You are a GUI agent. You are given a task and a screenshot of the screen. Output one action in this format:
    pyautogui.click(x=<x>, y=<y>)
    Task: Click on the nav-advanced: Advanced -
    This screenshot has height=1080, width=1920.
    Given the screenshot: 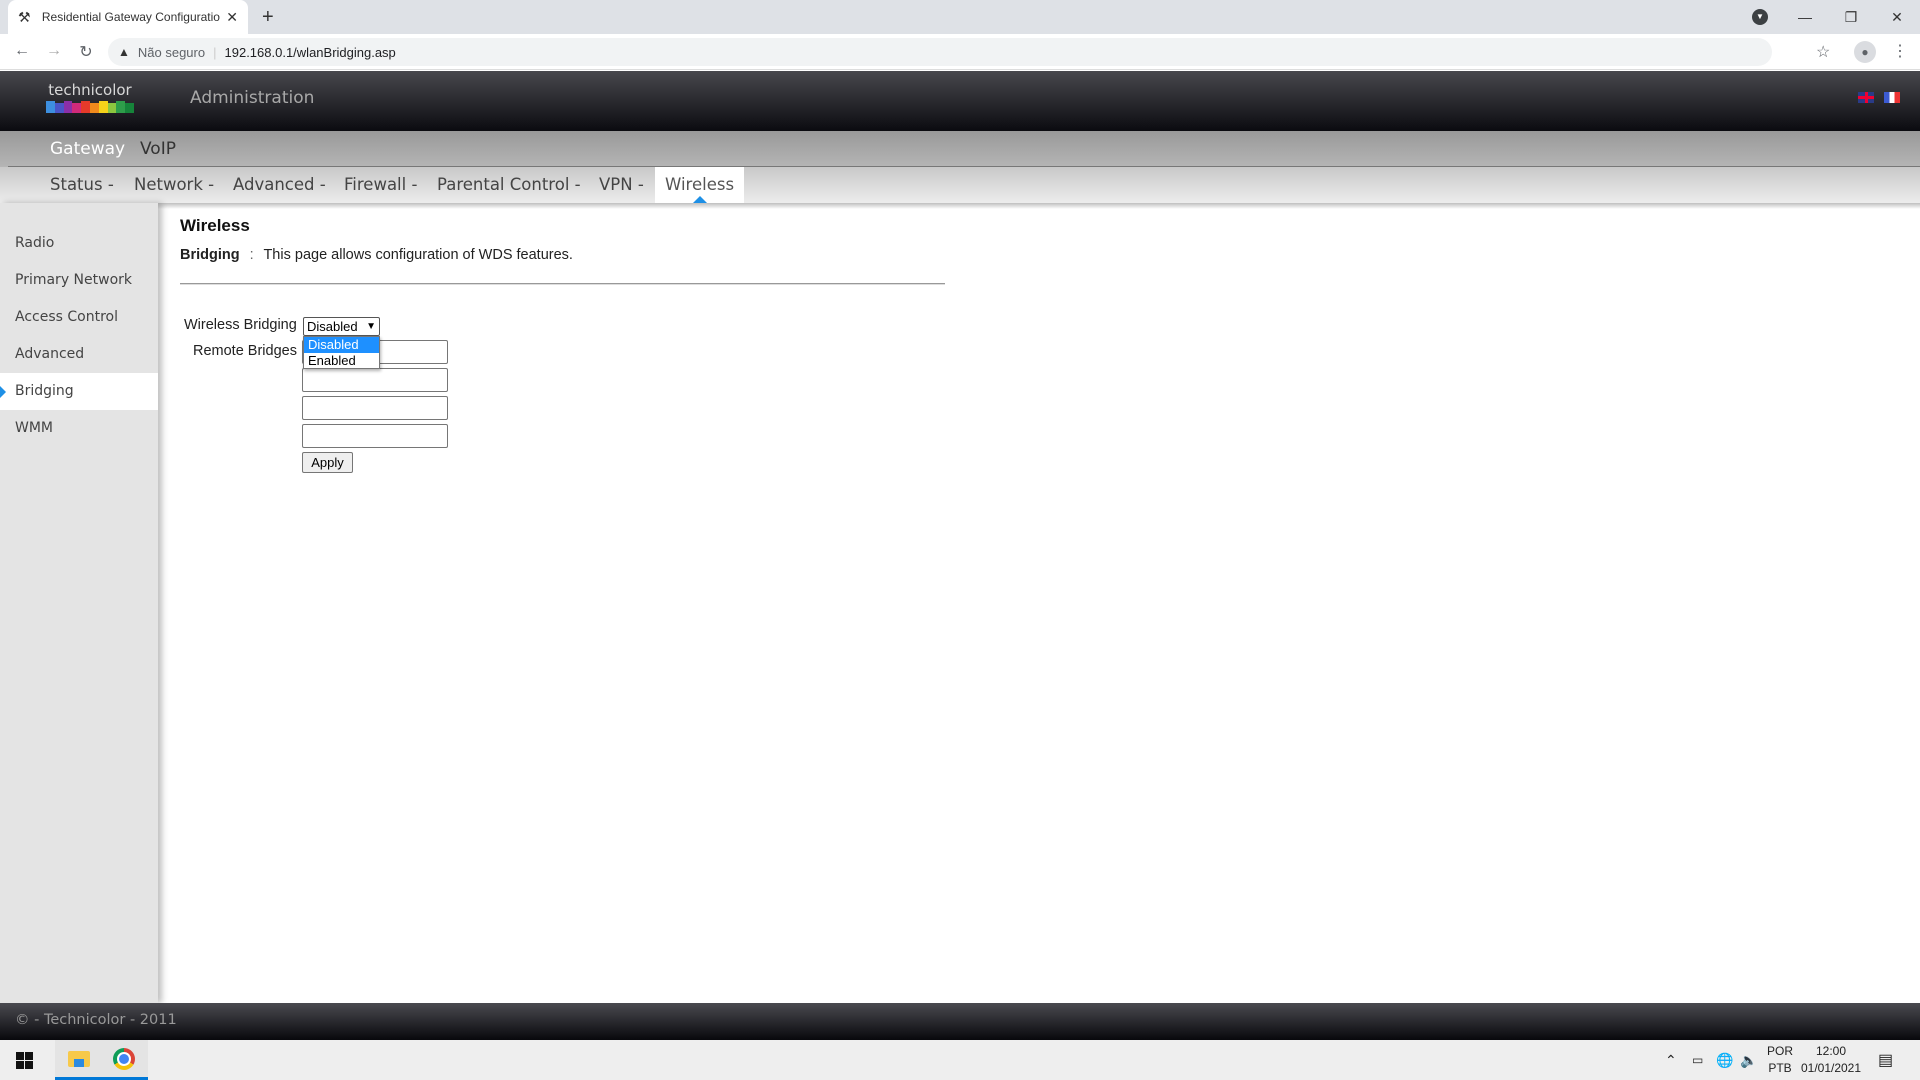 What is the action you would take?
    pyautogui.click(x=279, y=184)
    